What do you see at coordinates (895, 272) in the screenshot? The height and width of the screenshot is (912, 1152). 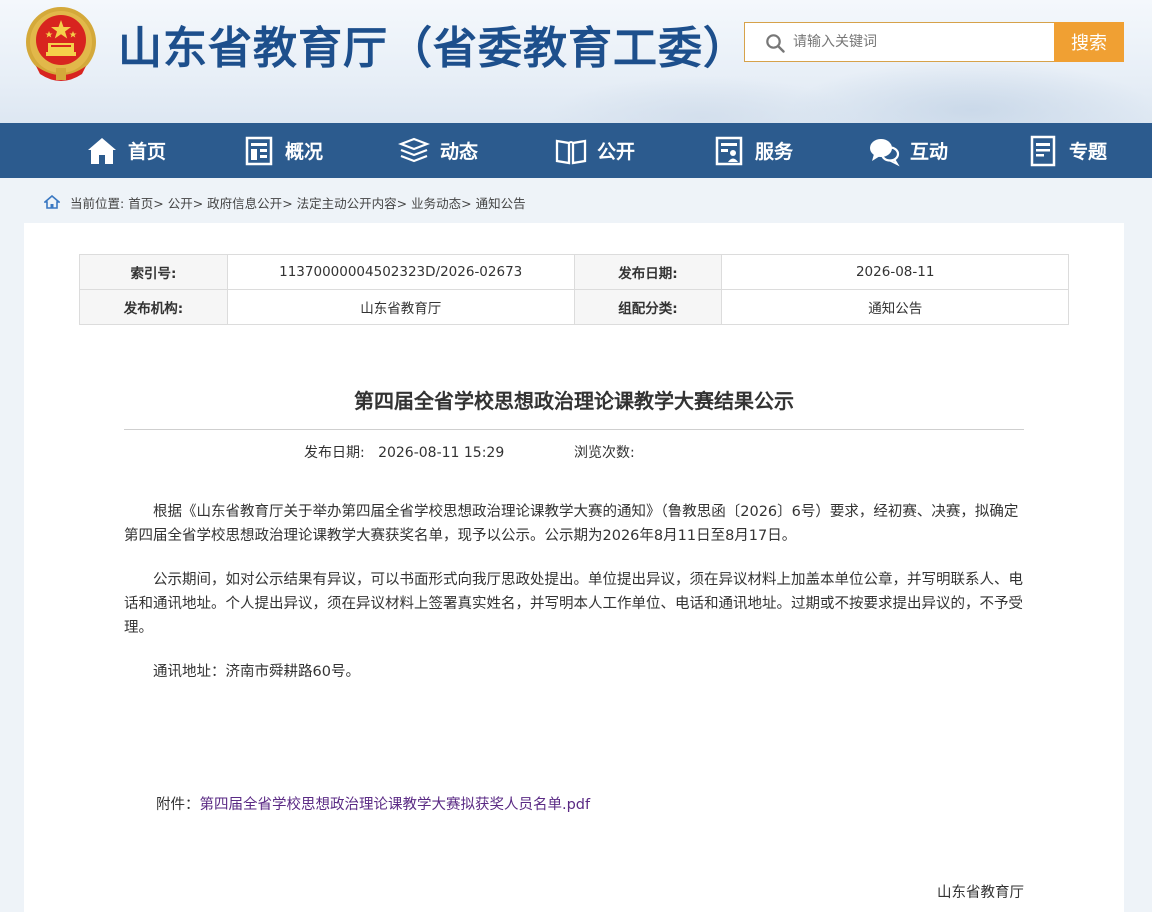 I see `meta-date-value: 2026-08-11` at bounding box center [895, 272].